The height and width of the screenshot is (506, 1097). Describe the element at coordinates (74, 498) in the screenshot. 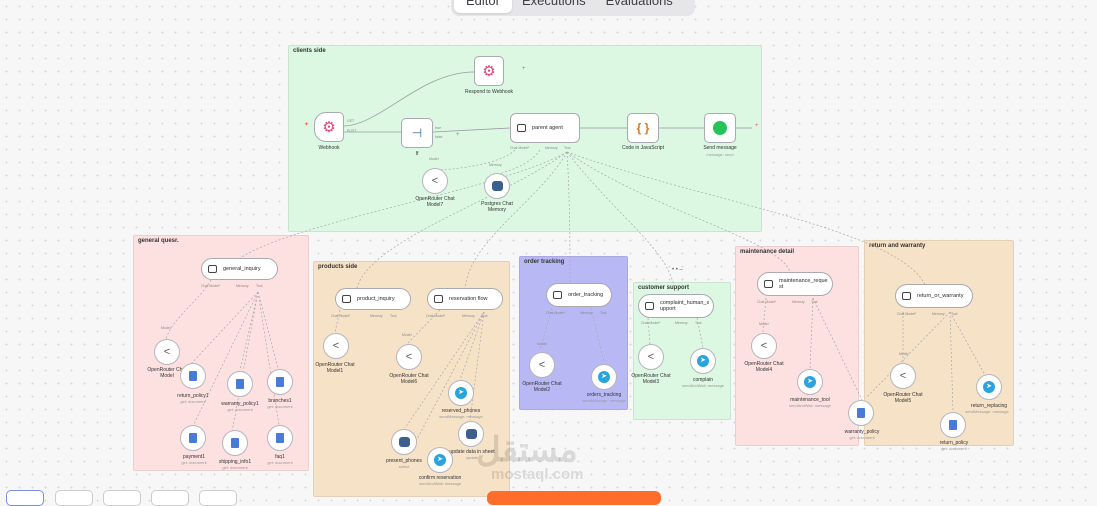

I see `zoom-in-button` at that location.